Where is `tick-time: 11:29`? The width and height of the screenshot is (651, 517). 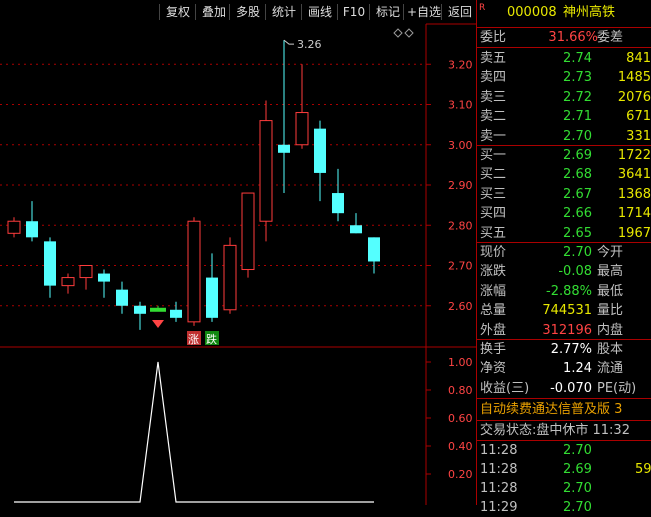 tick-time: 11:29 is located at coordinates (499, 507).